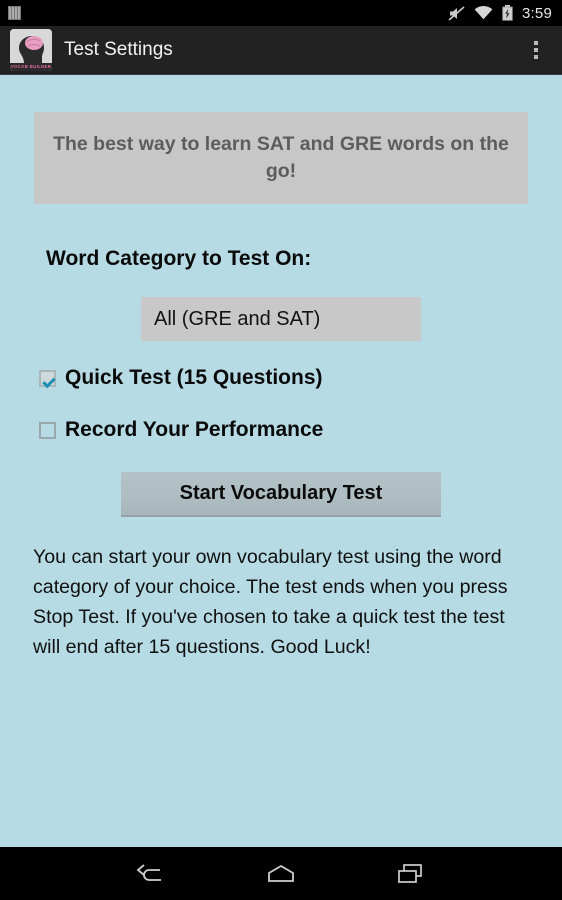 Image resolution: width=562 pixels, height=900 pixels. Describe the element at coordinates (456, 13) in the screenshot. I see `volume-mute-icon` at that location.